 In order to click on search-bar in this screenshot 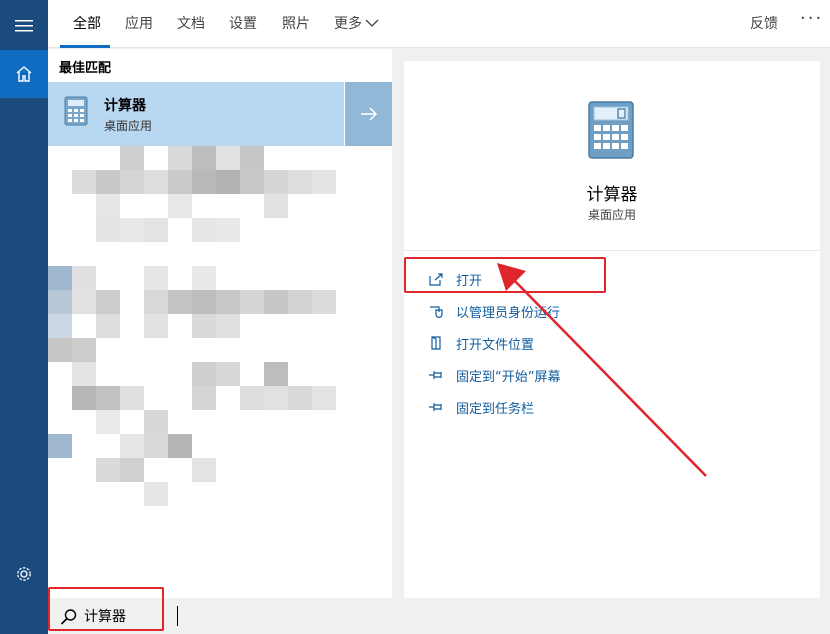, I will do `click(439, 616)`.